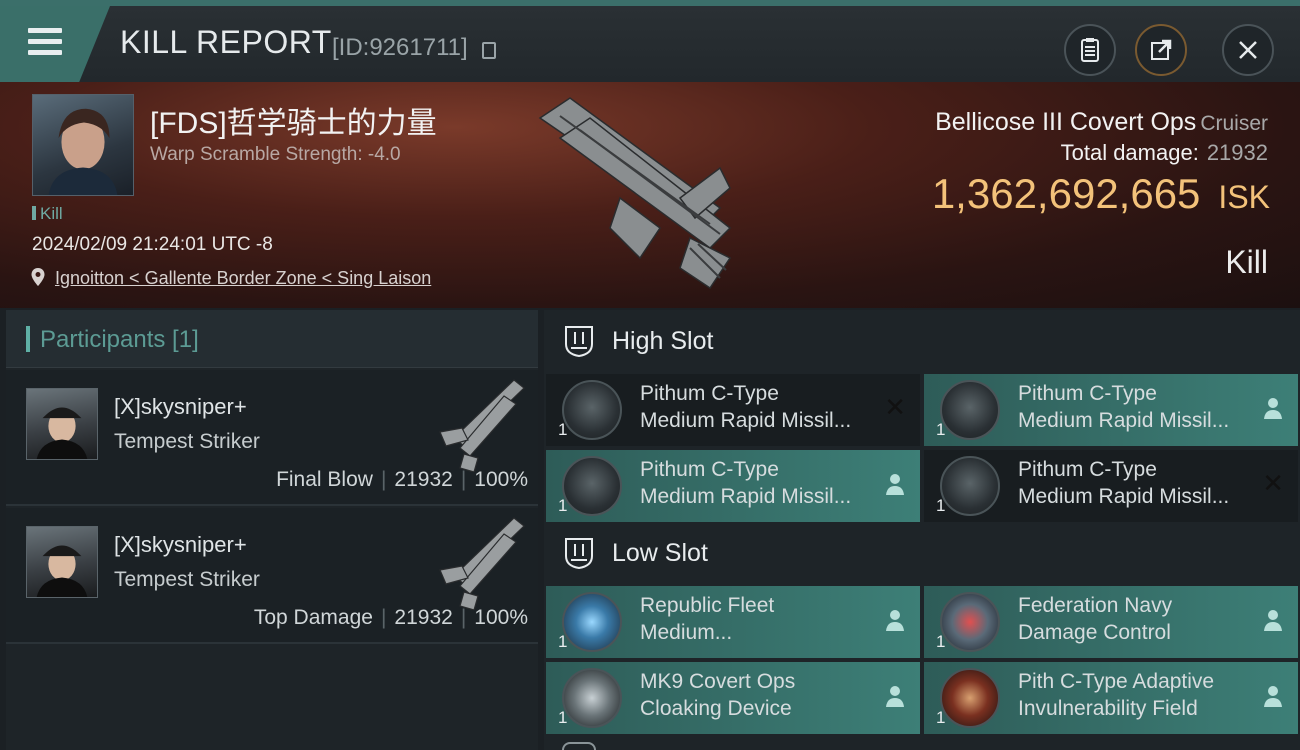 The width and height of the screenshot is (1300, 750). I want to click on low-slot-header: Low Slot, so click(922, 554).